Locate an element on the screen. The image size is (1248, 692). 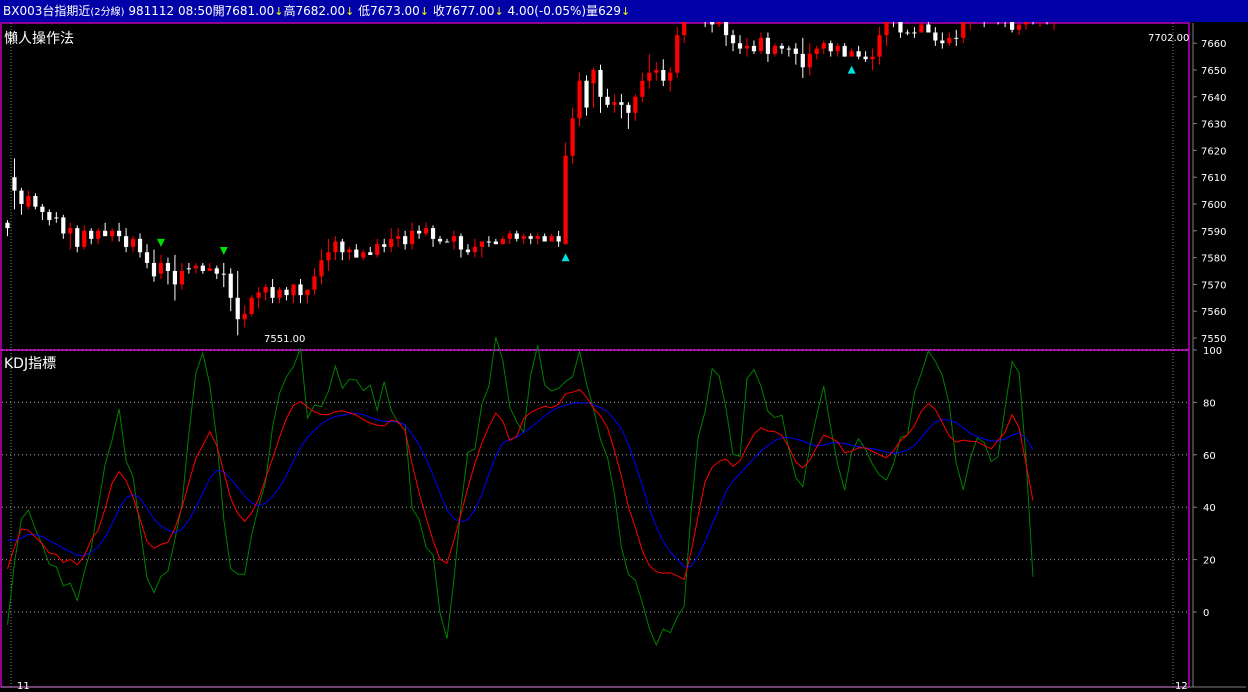
price-tick-label: 7570 is located at coordinates (1213, 285).